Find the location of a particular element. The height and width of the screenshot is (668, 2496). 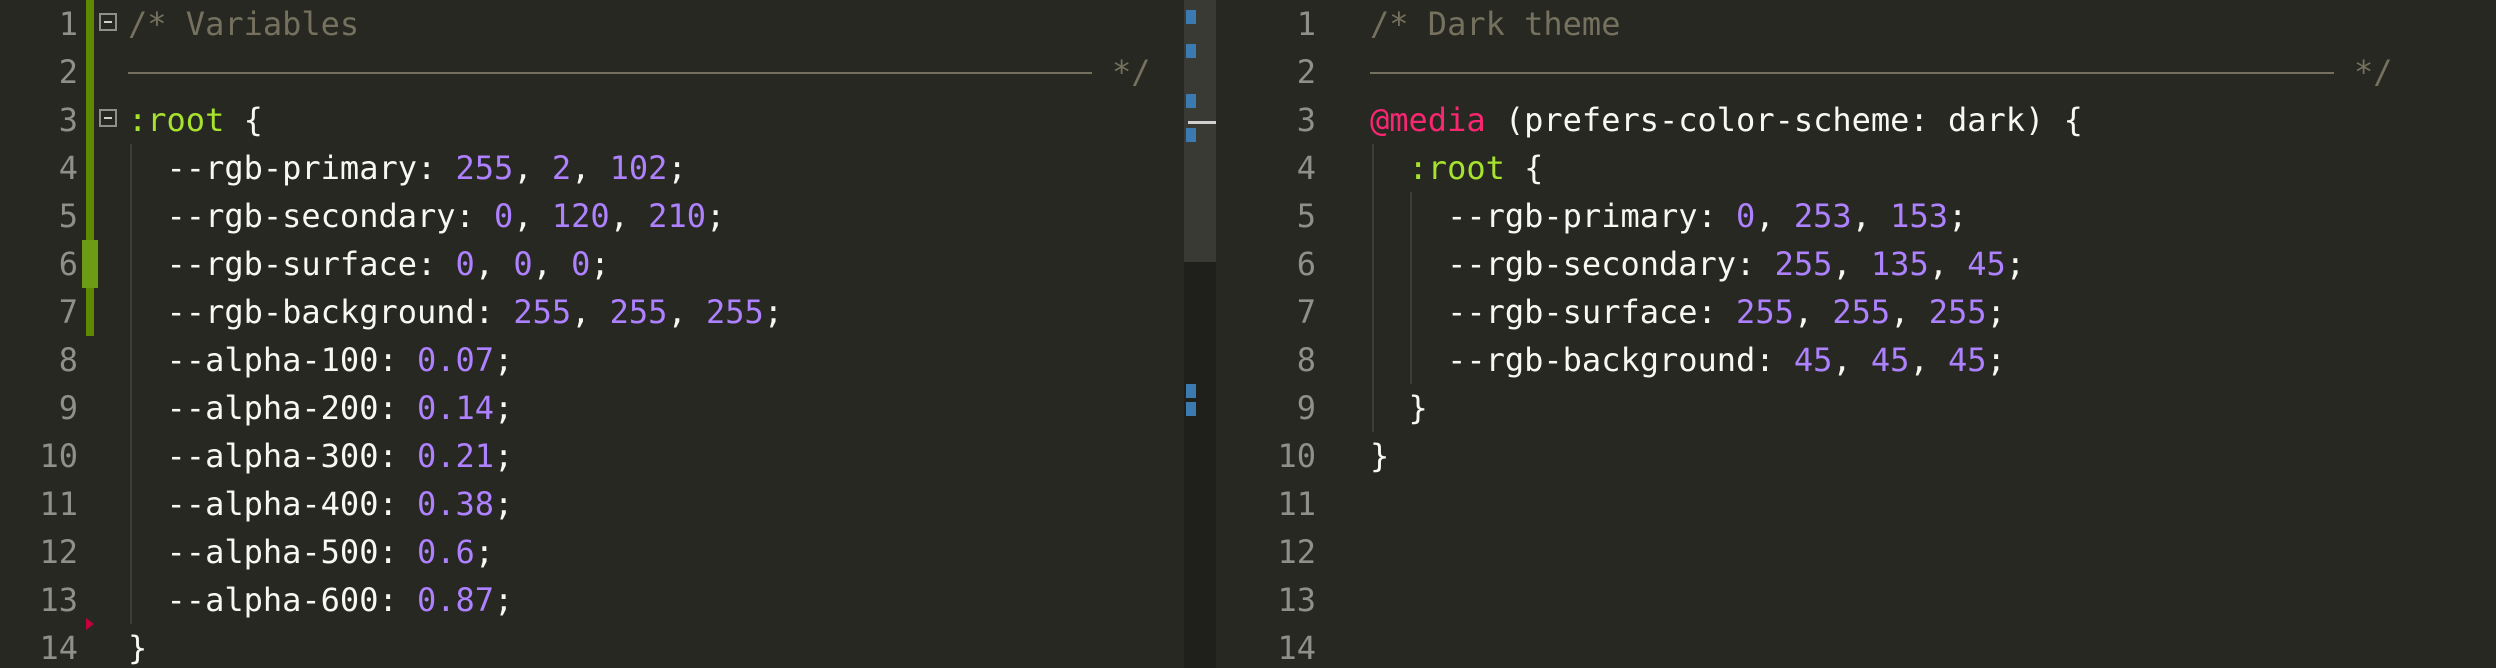

code-text: --rgb-surface: 0, 0, 0; is located at coordinates (369, 264).